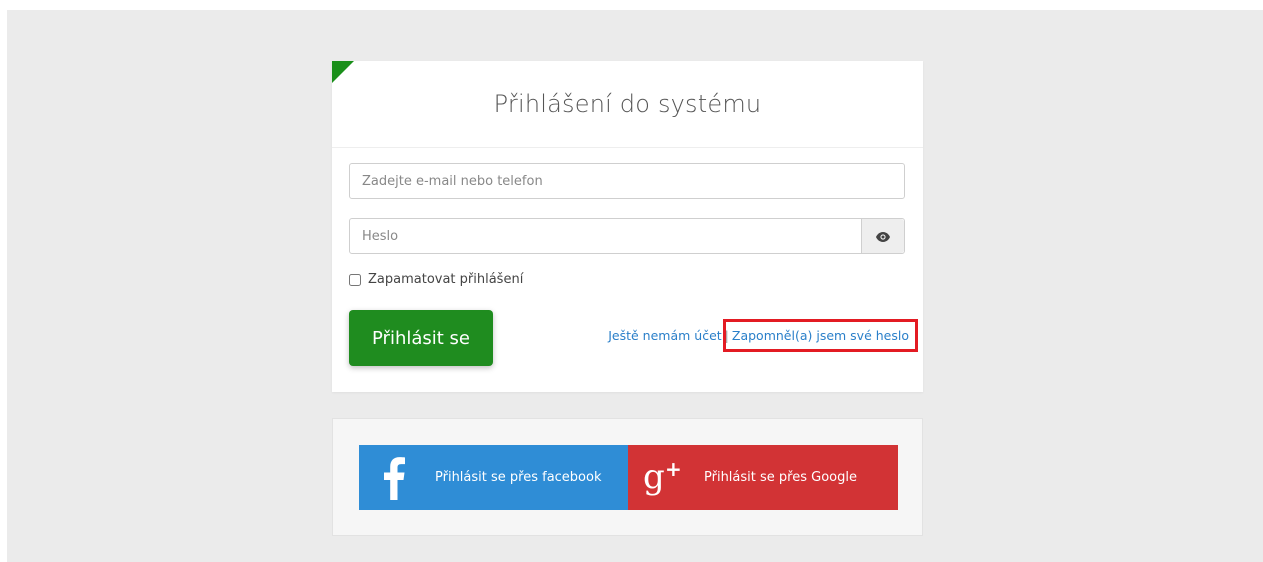 The width and height of the screenshot is (1263, 562). I want to click on page-title: Přihlášení do systému, so click(627, 104).